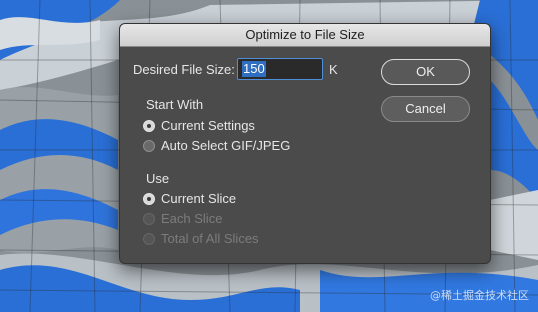 This screenshot has width=538, height=312. Describe the element at coordinates (479, 295) in the screenshot. I see `watermark: @稀土掘金技术社区` at that location.